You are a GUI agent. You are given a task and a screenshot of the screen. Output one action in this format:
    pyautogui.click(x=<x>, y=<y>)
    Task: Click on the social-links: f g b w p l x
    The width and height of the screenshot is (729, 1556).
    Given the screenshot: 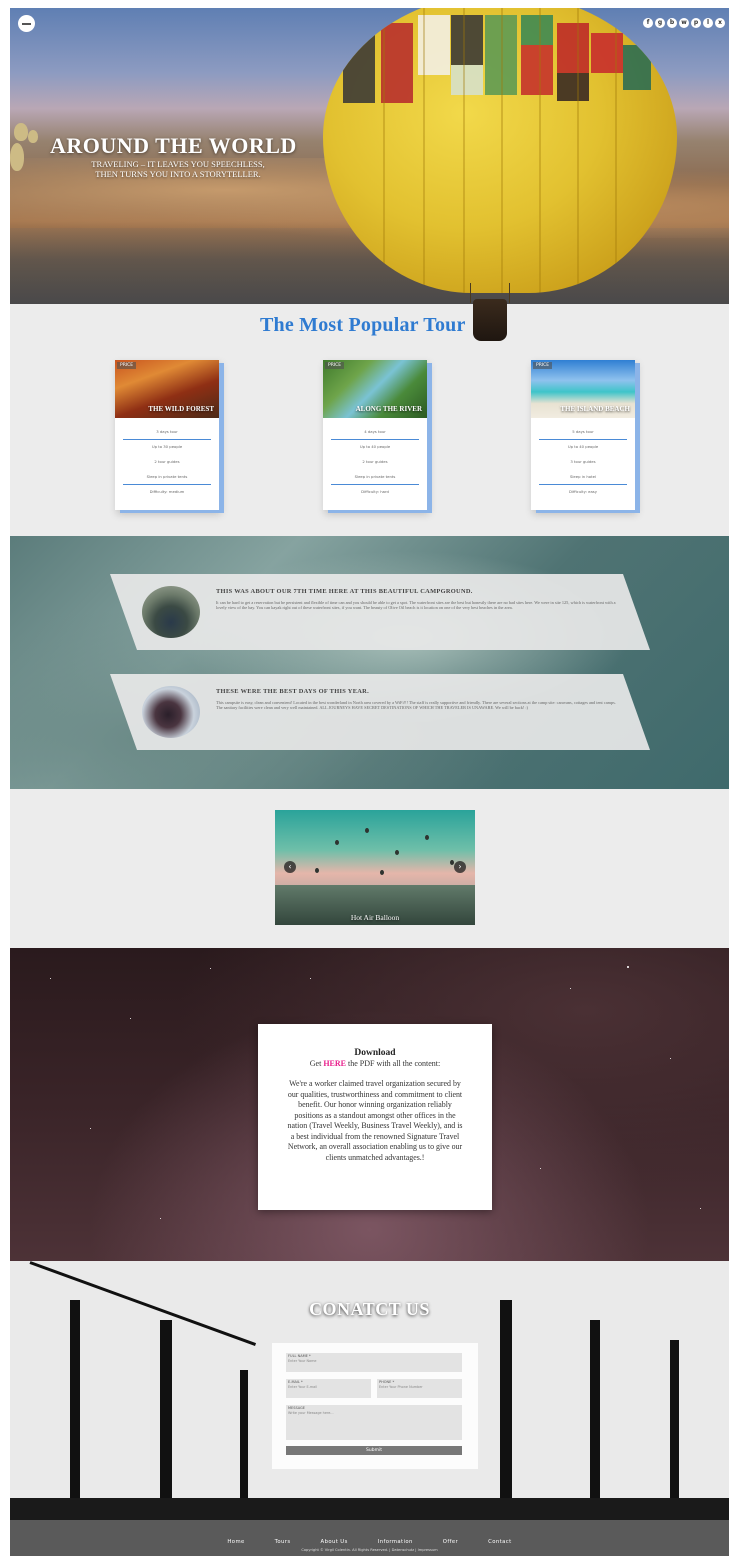 What is the action you would take?
    pyautogui.click(x=684, y=23)
    